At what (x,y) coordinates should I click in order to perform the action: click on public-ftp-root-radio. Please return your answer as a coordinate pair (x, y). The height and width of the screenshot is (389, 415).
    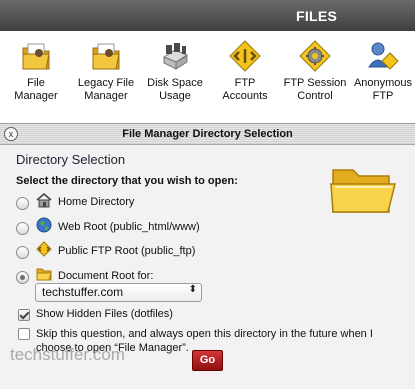
    Looking at the image, I should click on (22, 252).